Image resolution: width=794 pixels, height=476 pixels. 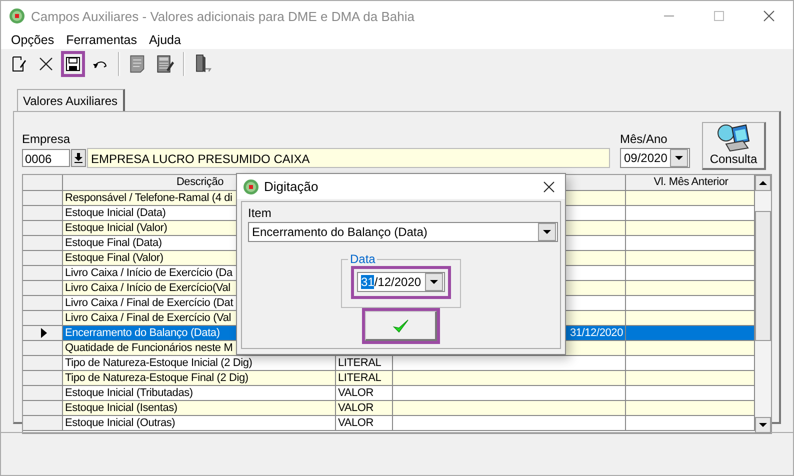 I want to click on field-label: Item, so click(x=260, y=213).